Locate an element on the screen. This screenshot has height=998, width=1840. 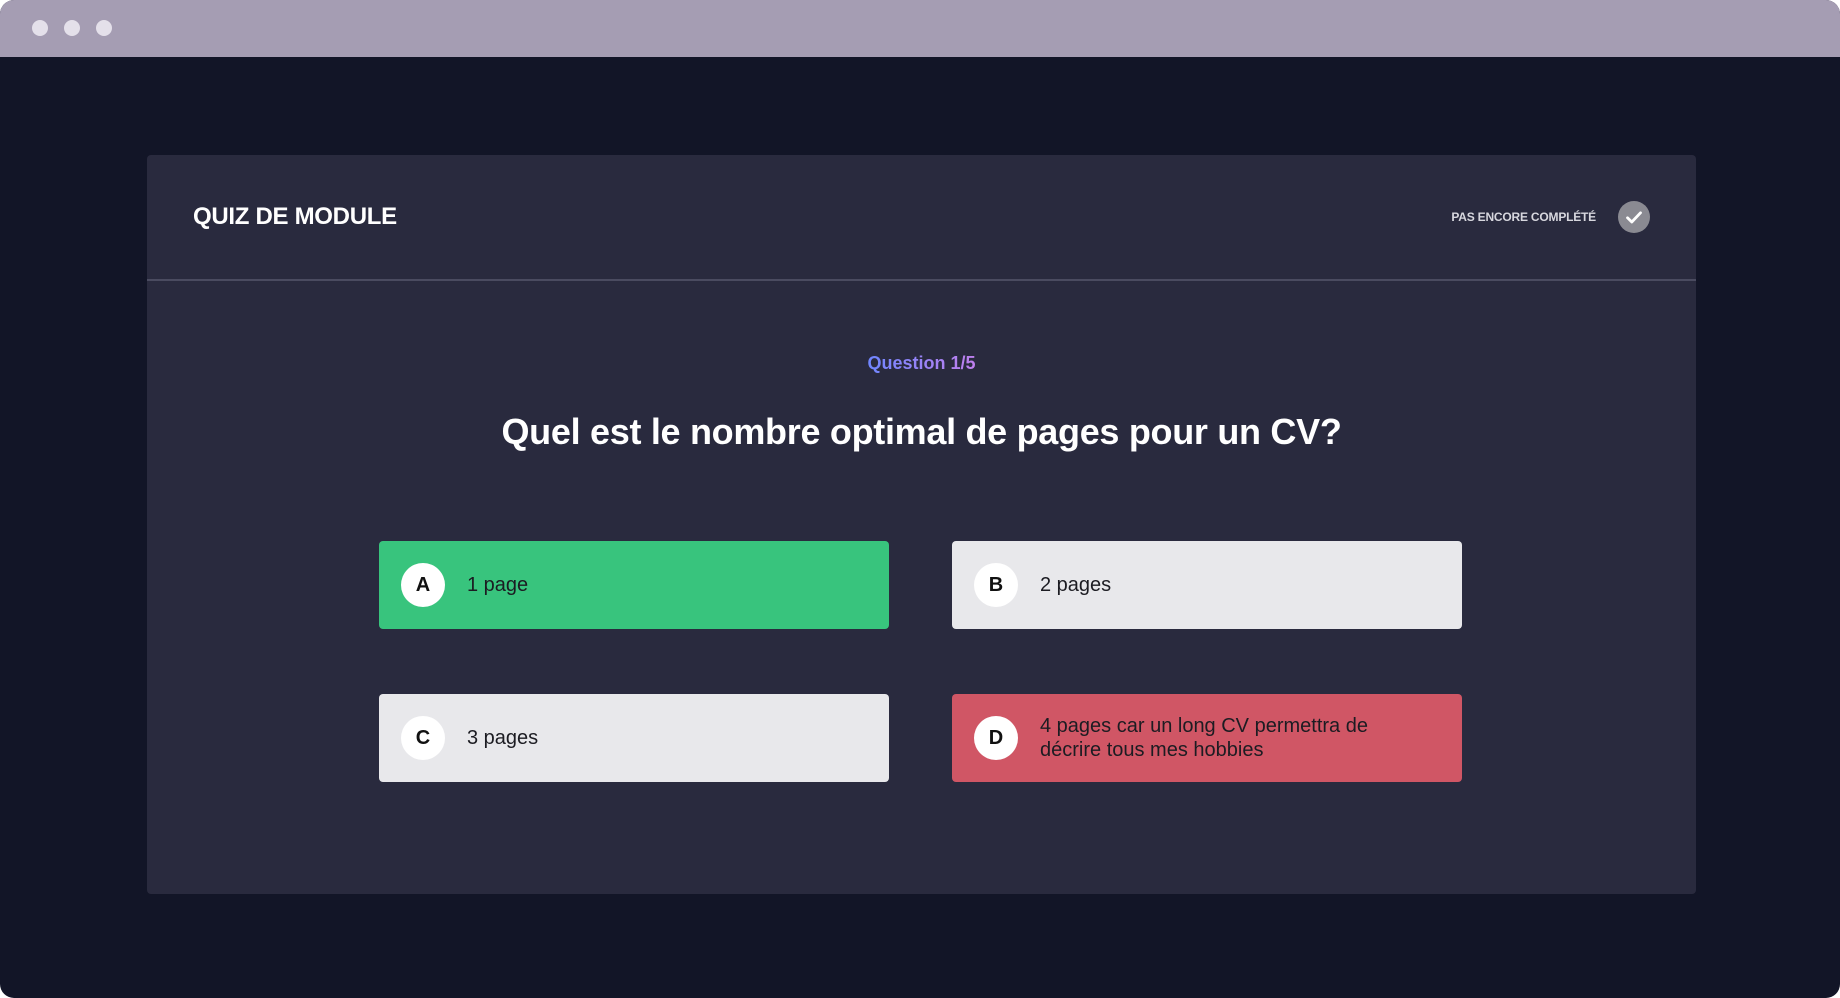
answer-option-b: B 2 pages is located at coordinates (1207, 585).